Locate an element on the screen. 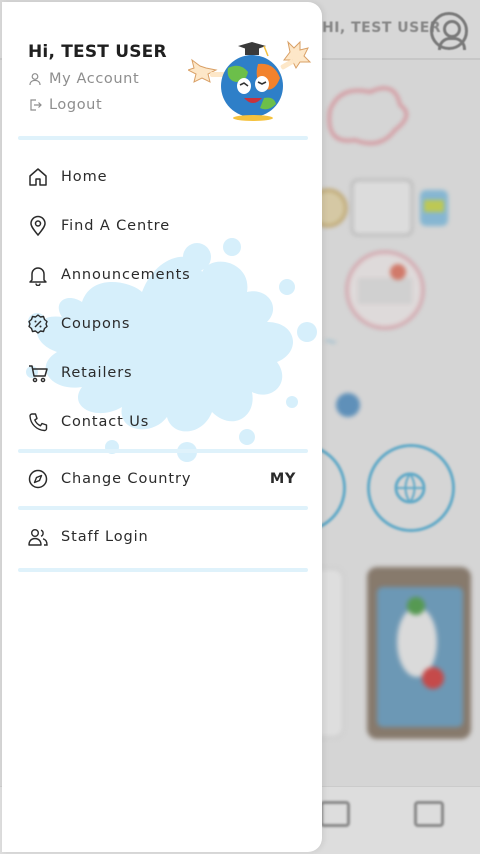 Image resolution: width=480 pixels, height=854 pixels. bottom-divider is located at coordinates (163, 570).